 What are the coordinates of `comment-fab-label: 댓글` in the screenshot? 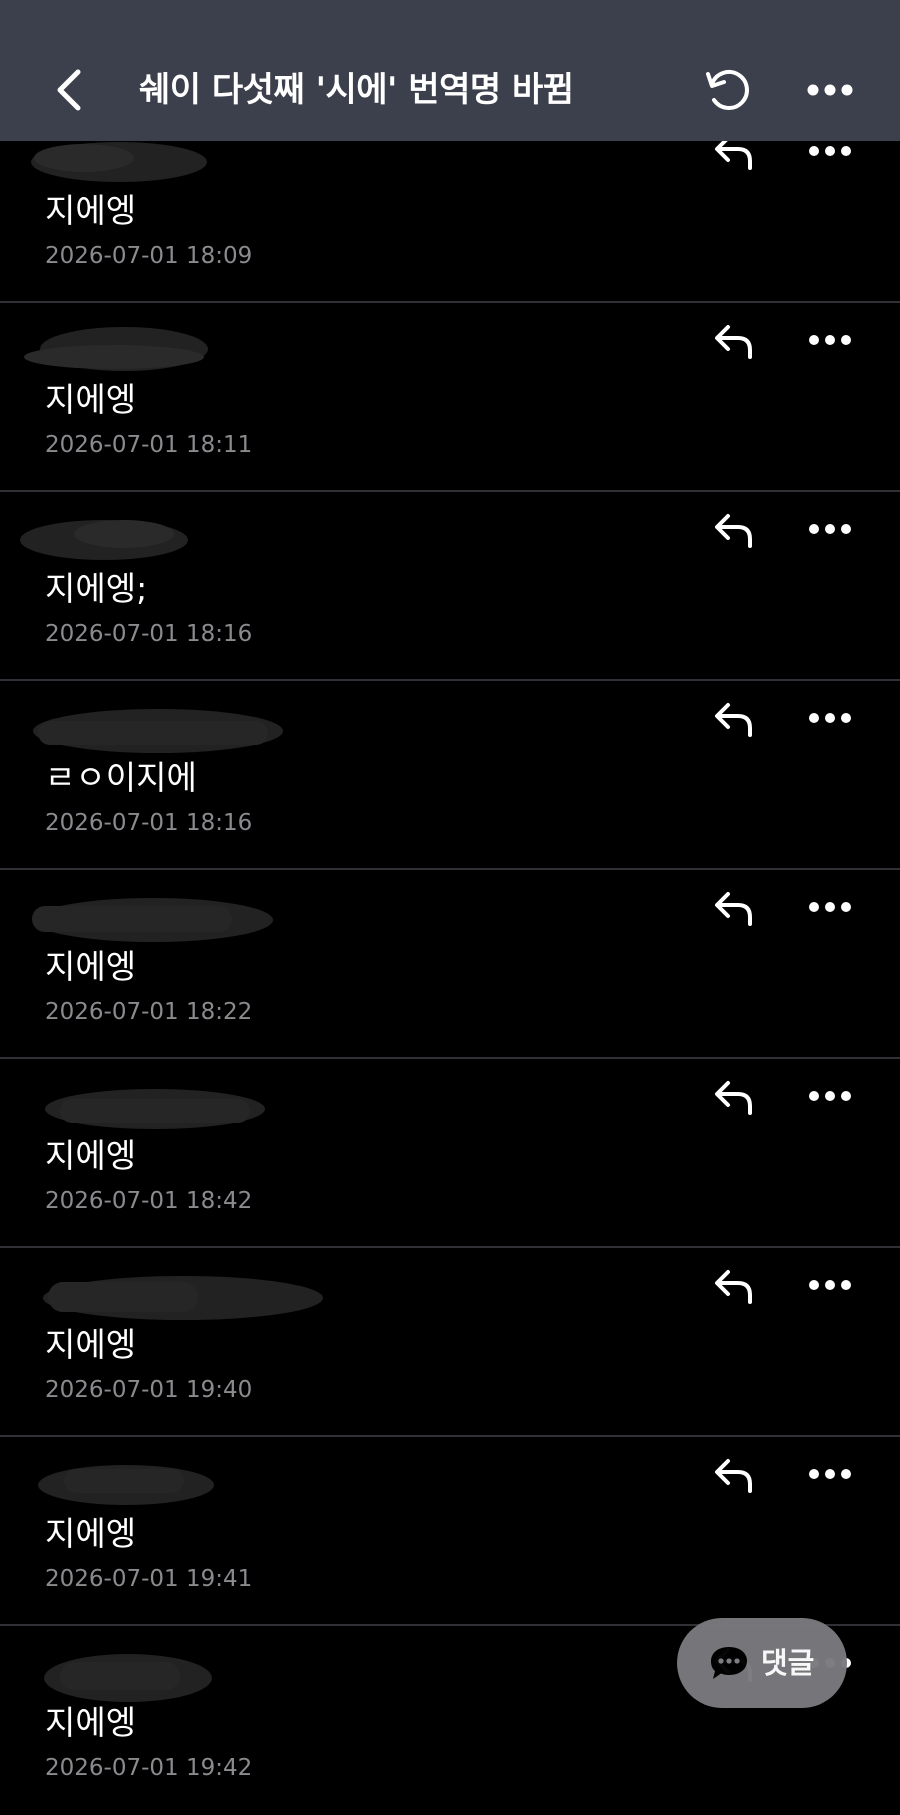 It's located at (788, 1663).